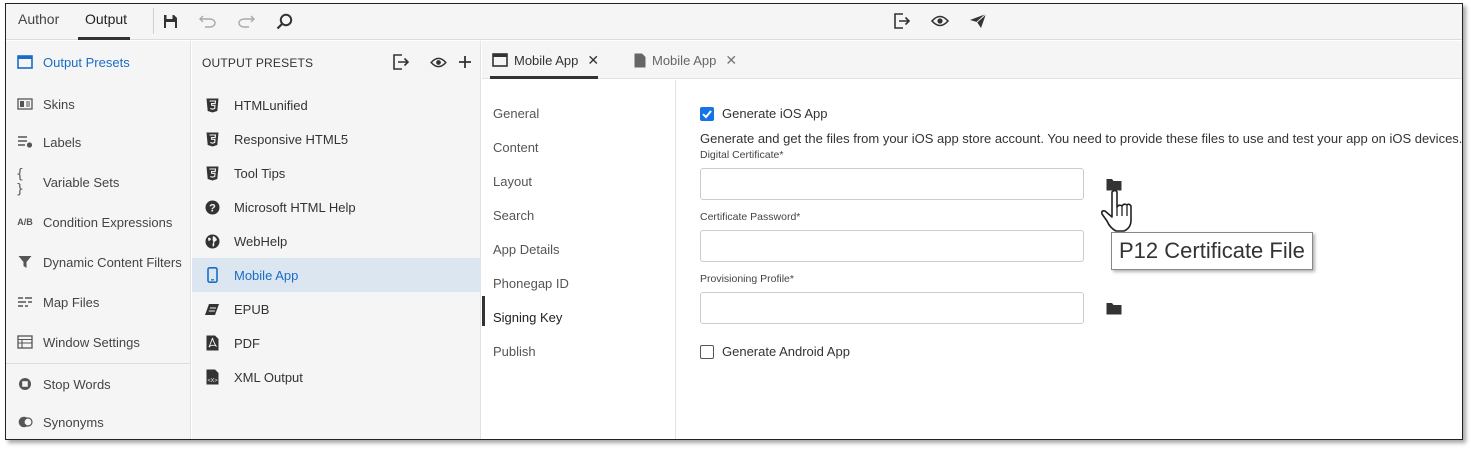  Describe the element at coordinates (77, 384) in the screenshot. I see `nav-label: Stop Words` at that location.